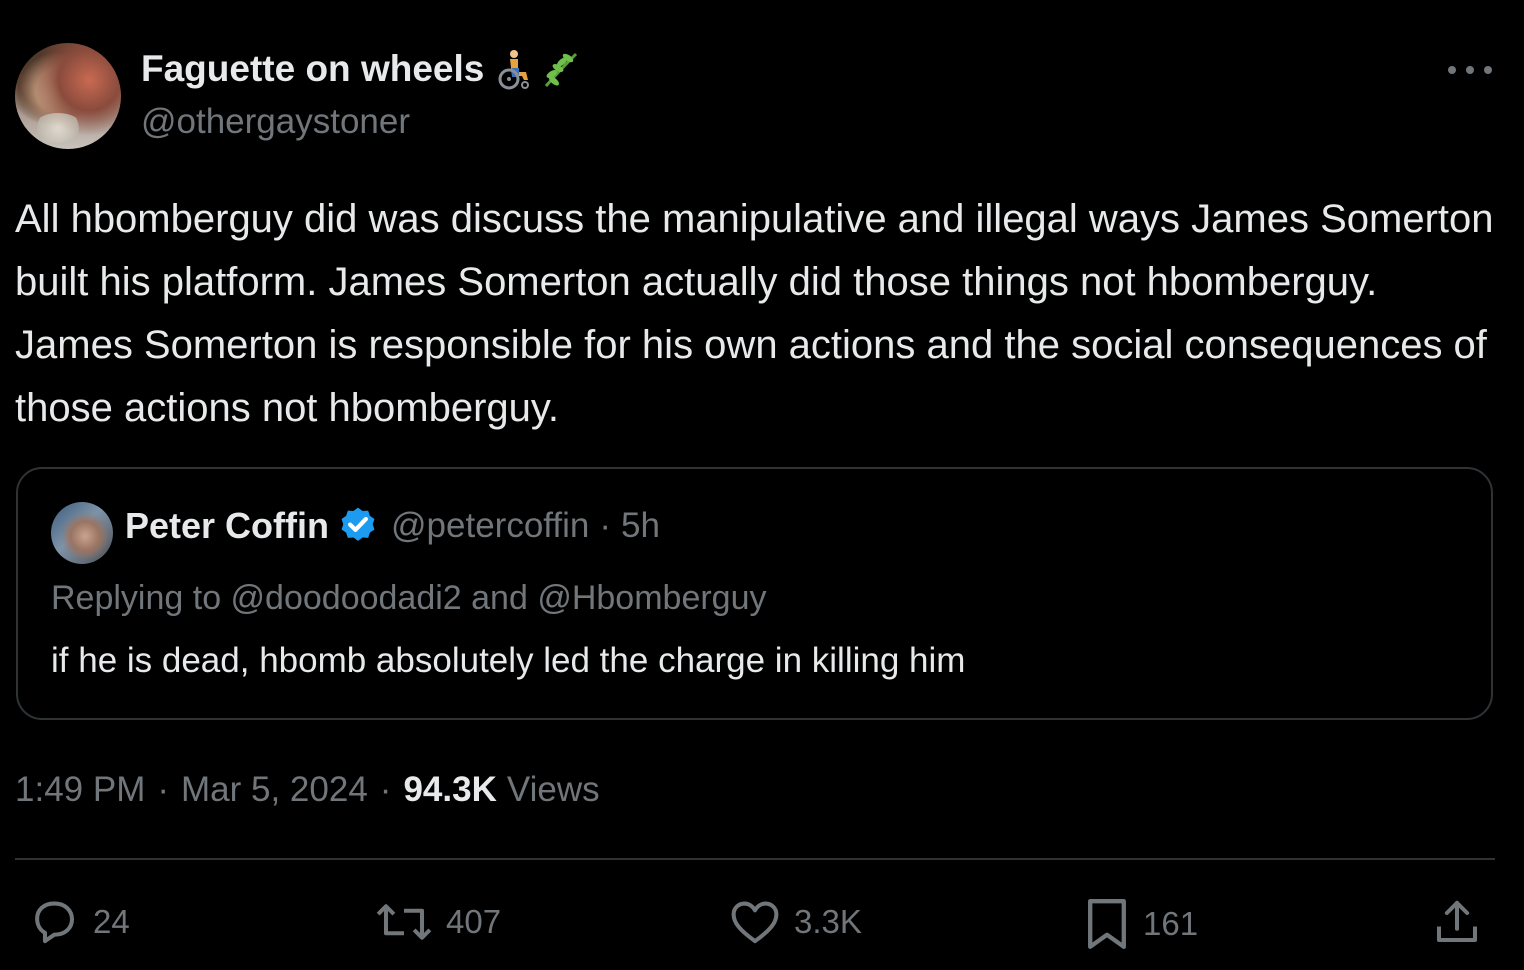  Describe the element at coordinates (275, 122) in the screenshot. I see `author-handle: @othergaystoner` at that location.